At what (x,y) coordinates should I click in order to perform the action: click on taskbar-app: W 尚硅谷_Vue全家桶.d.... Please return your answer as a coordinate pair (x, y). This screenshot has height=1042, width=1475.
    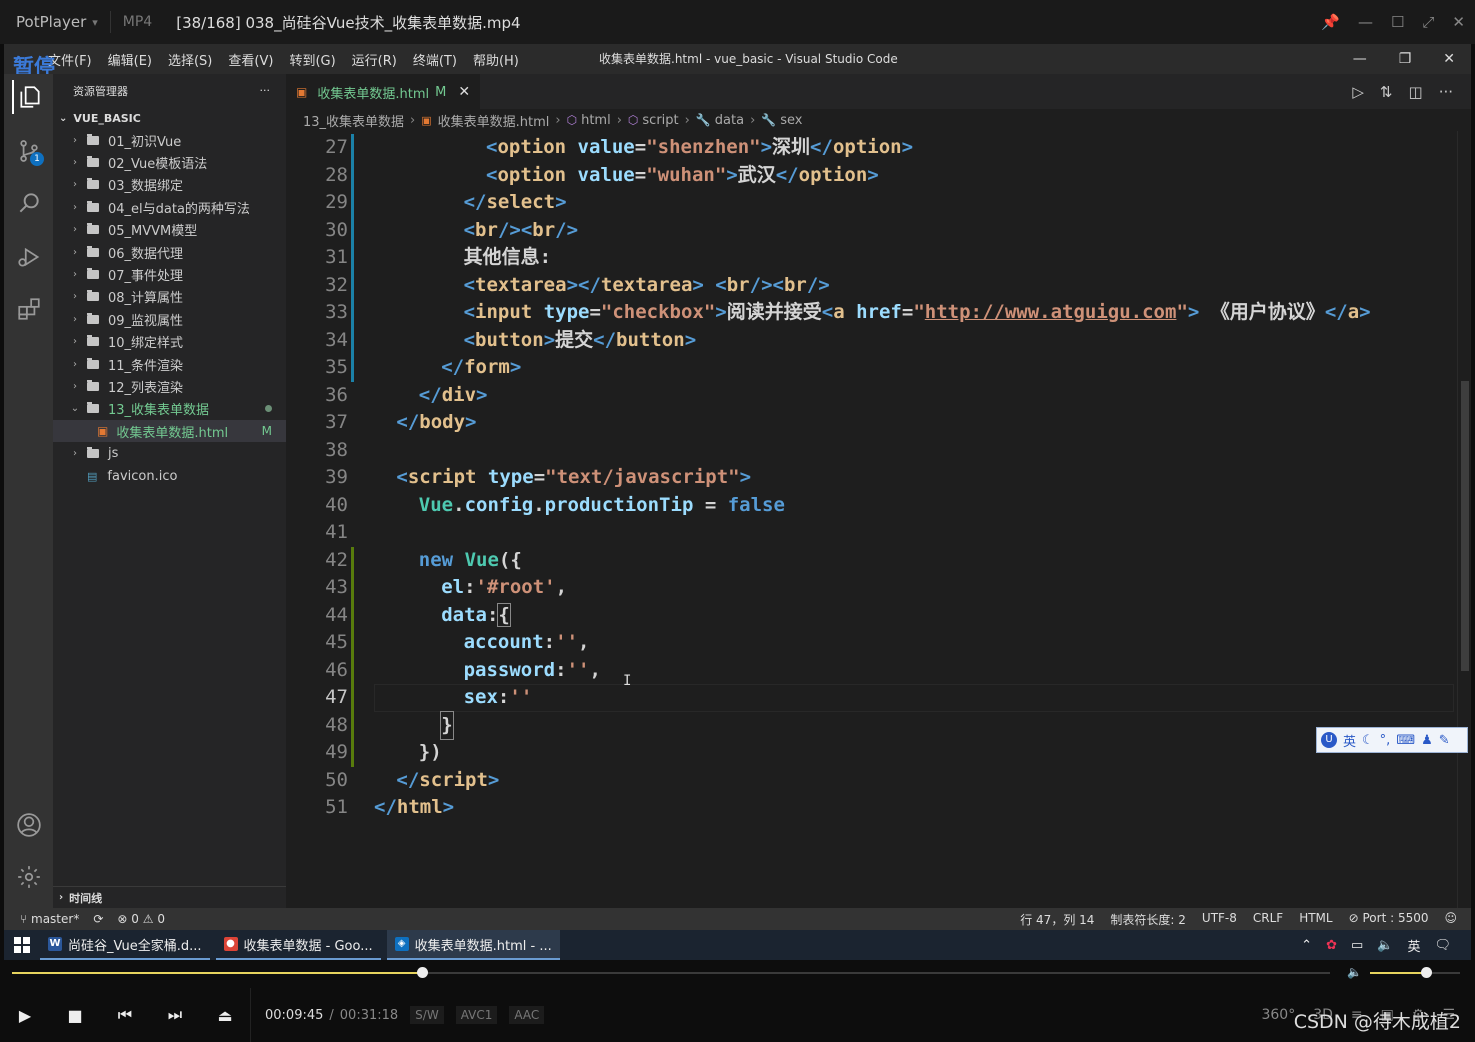
    Looking at the image, I should click on (125, 945).